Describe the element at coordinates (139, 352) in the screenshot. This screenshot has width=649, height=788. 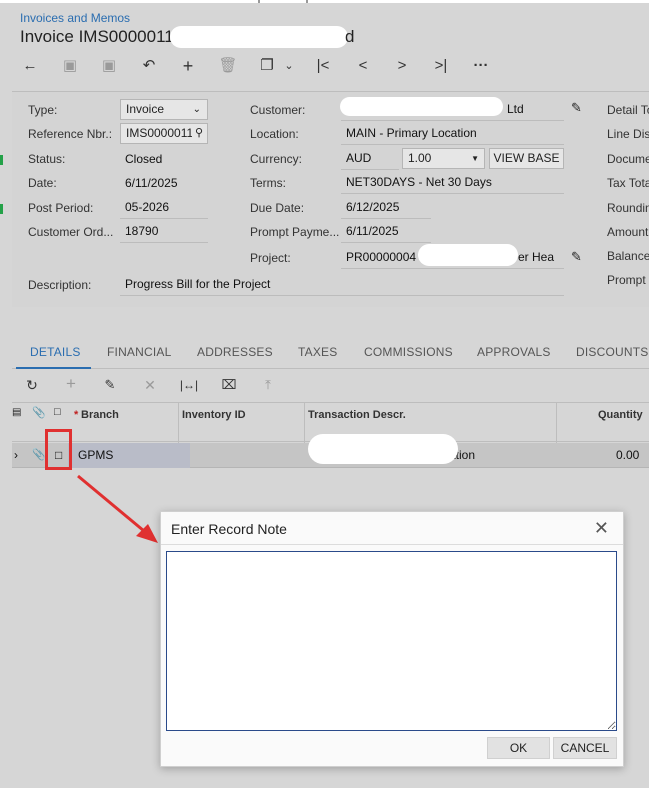
I see `tab-financial: FINANCIAL` at that location.